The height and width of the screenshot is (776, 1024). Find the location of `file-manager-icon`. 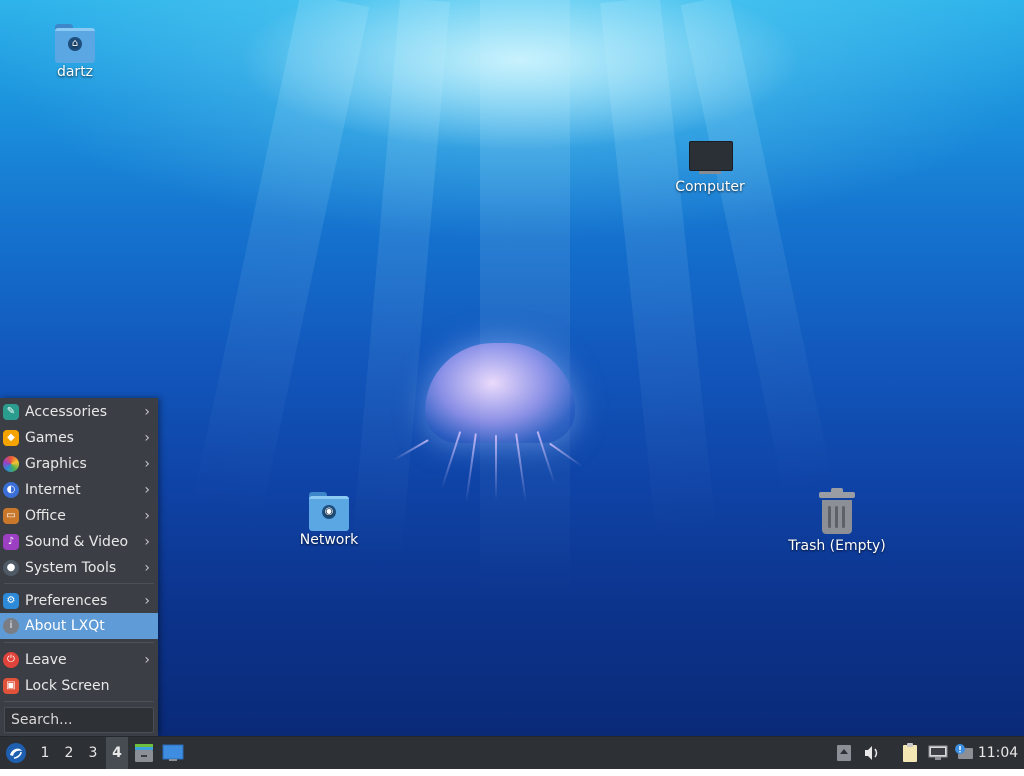

file-manager-icon is located at coordinates (144, 753).